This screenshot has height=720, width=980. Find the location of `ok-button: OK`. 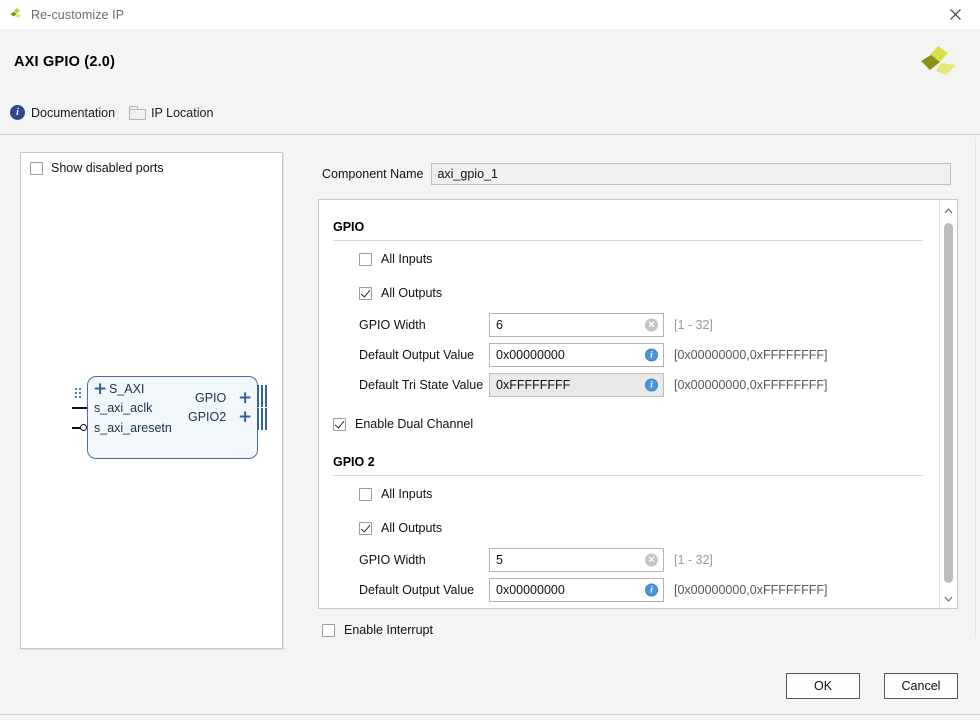

ok-button: OK is located at coordinates (823, 686).